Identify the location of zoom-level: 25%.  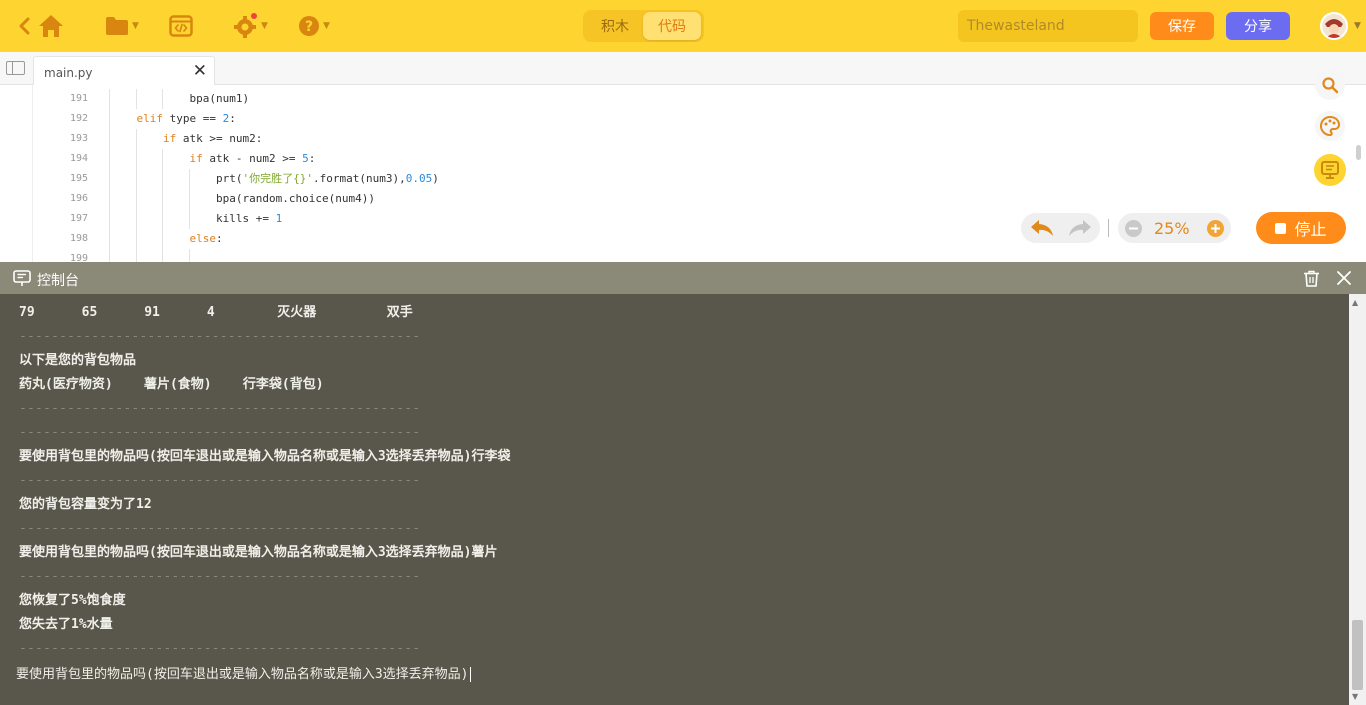
(1172, 228).